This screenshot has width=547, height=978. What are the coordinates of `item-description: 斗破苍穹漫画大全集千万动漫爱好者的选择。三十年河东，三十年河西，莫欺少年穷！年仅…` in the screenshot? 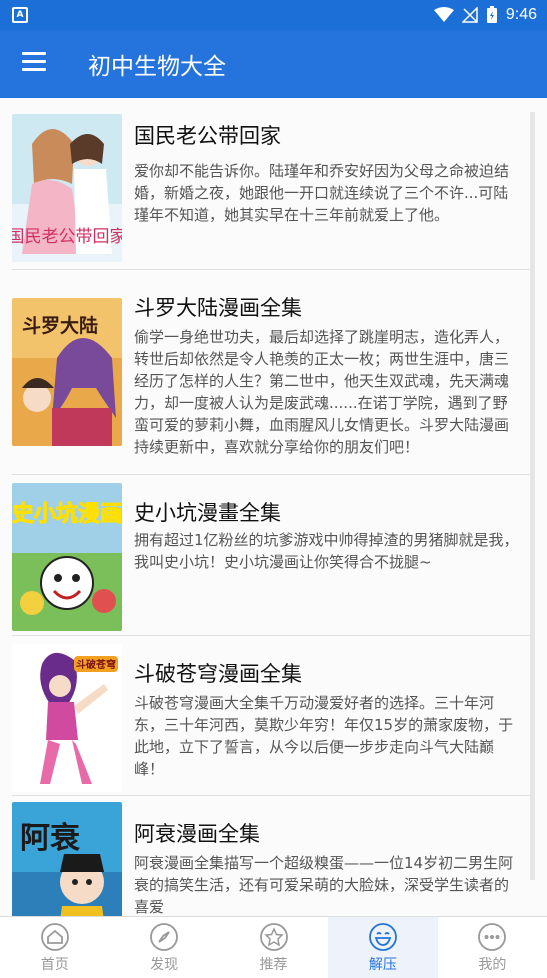 It's located at (324, 736).